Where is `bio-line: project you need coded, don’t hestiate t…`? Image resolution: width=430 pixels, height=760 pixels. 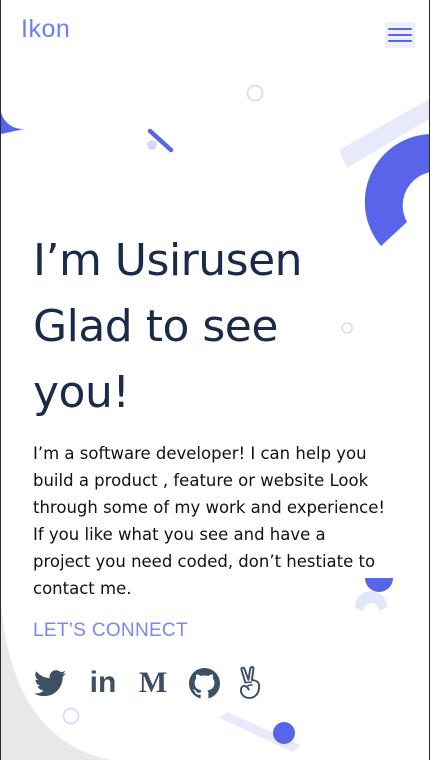 bio-line: project you need coded, don’t hestiate t… is located at coordinates (204, 562).